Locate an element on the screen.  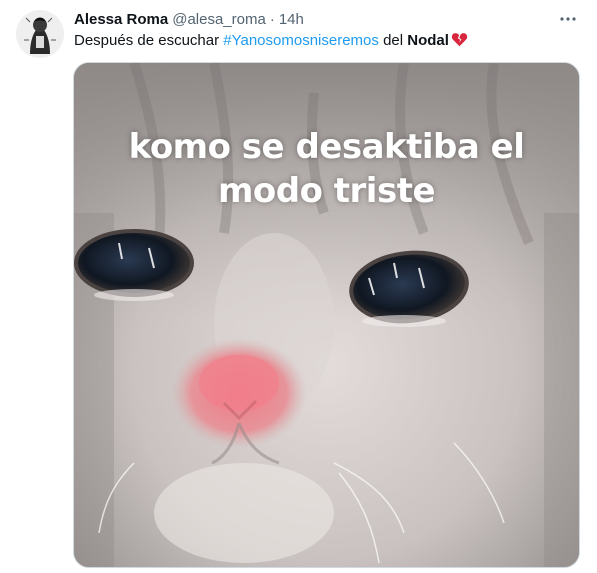
hashtag-link: #Yanosomosniseremos is located at coordinates (301, 40).